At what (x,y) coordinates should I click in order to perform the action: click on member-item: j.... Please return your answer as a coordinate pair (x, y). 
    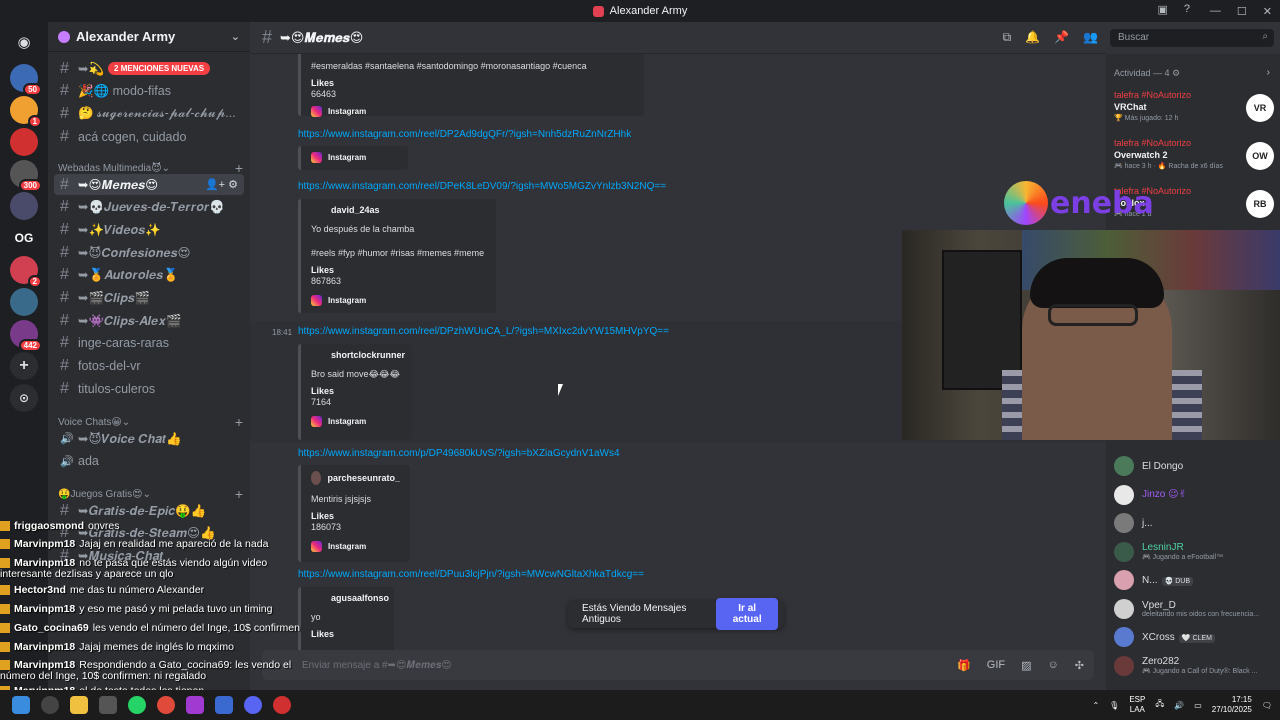
    Looking at the image, I should click on (1196, 523).